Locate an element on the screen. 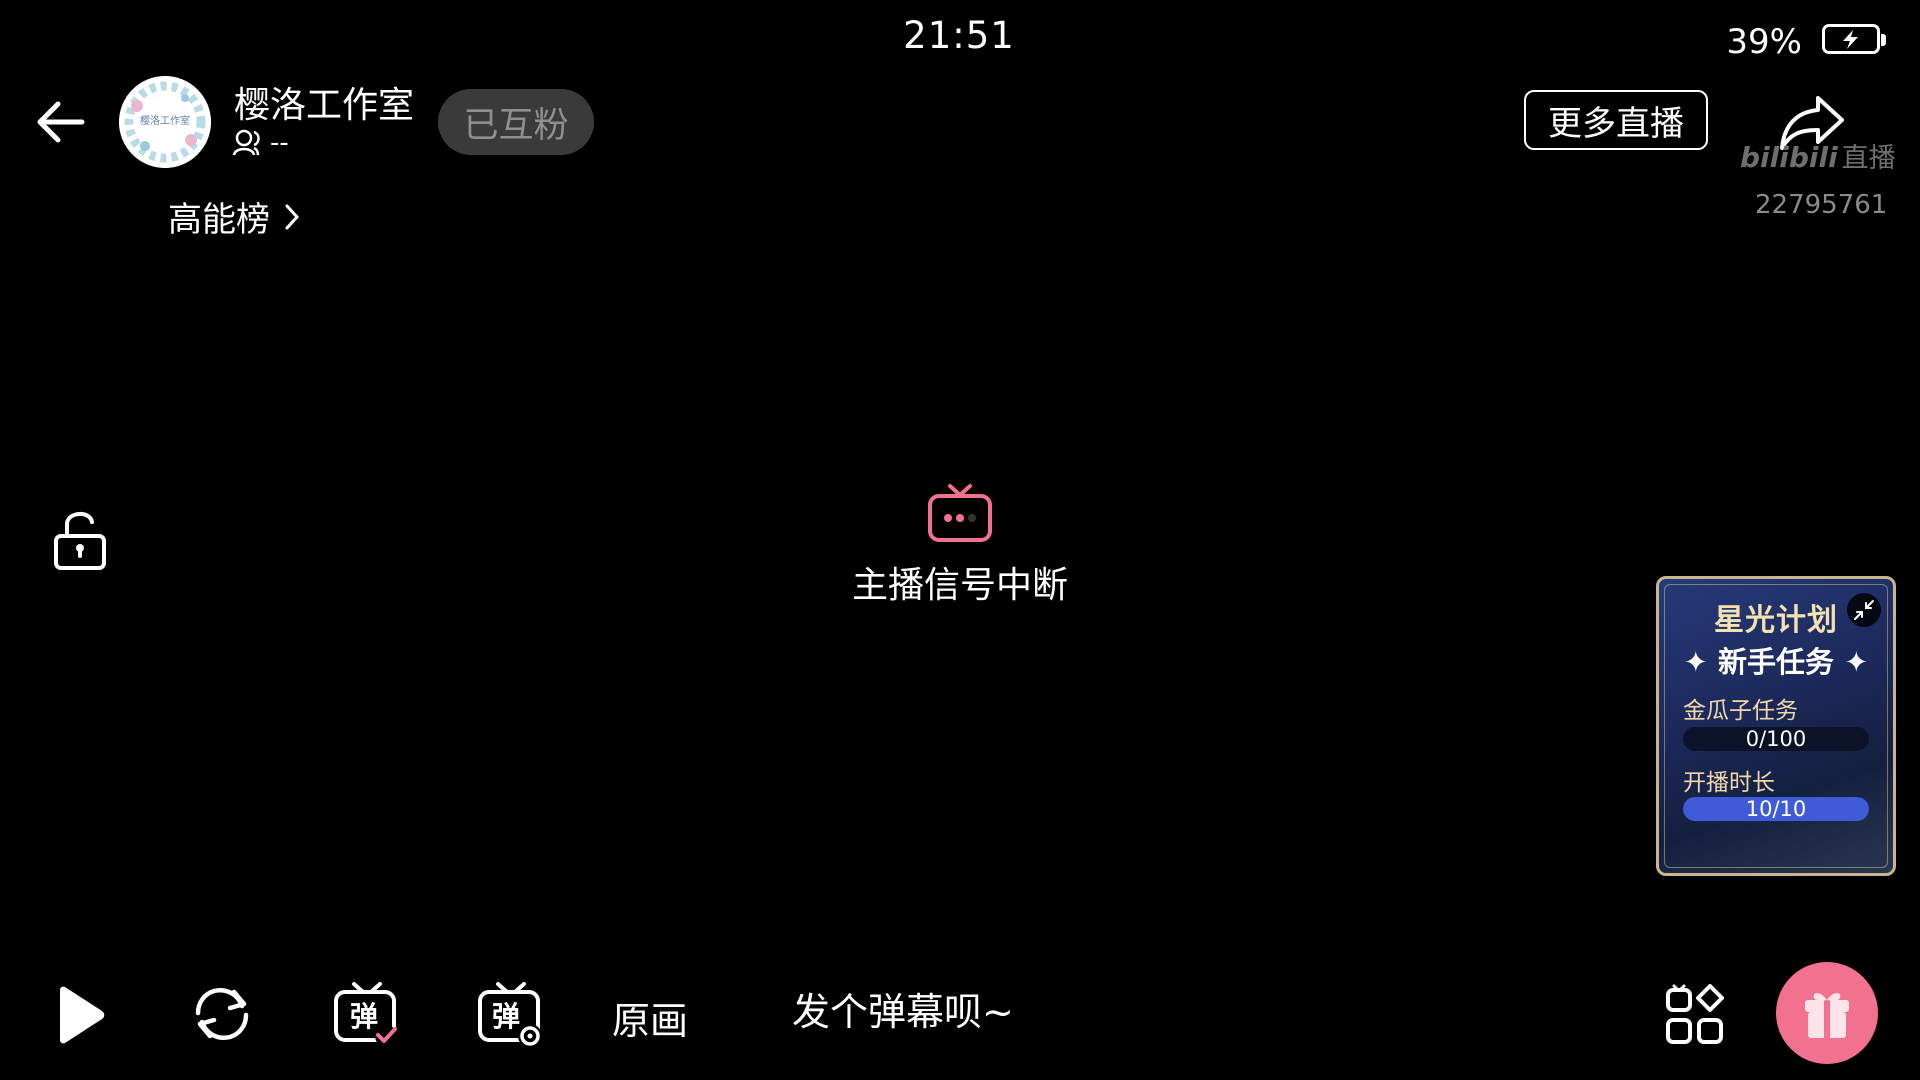 This screenshot has height=1080, width=1920. gift-icon is located at coordinates (1827, 1015).